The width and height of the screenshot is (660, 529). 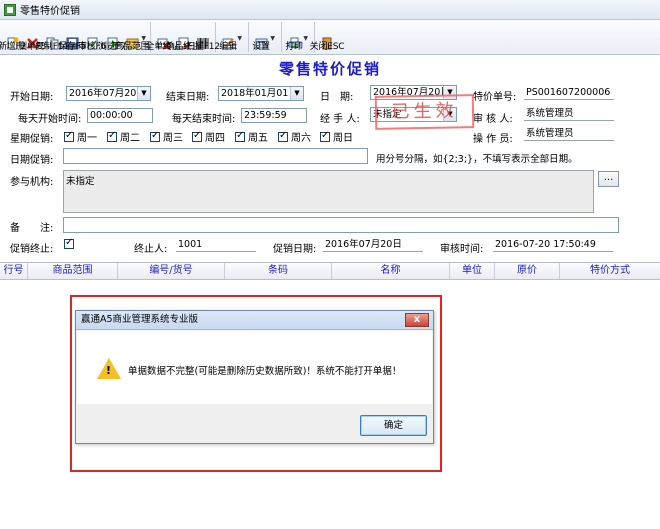 What do you see at coordinates (50, 119) in the screenshot?
I see `daily-start-label: 每天开始时间:` at bounding box center [50, 119].